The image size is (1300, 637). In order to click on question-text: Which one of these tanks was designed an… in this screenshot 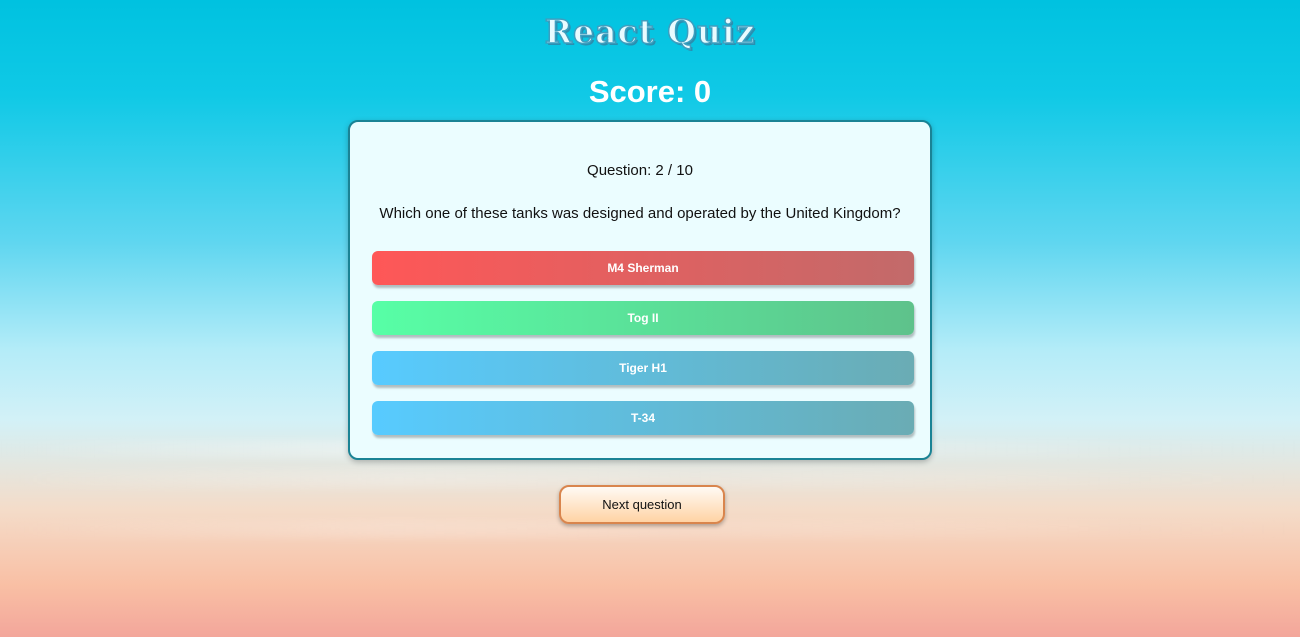, I will do `click(640, 213)`.